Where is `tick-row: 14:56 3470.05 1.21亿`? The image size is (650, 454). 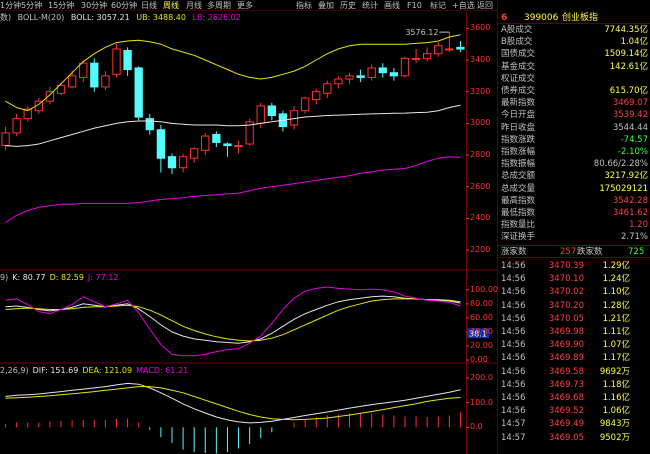
tick-row: 14:56 3470.05 1.21亿 is located at coordinates (574, 319).